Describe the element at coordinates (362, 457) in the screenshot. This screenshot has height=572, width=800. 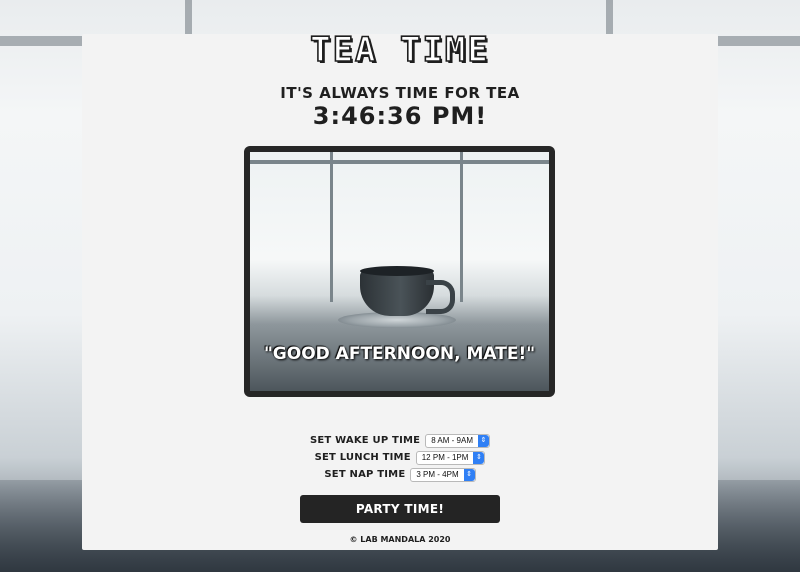
I see `lunch-time-label: SET LUNCH TIME` at that location.